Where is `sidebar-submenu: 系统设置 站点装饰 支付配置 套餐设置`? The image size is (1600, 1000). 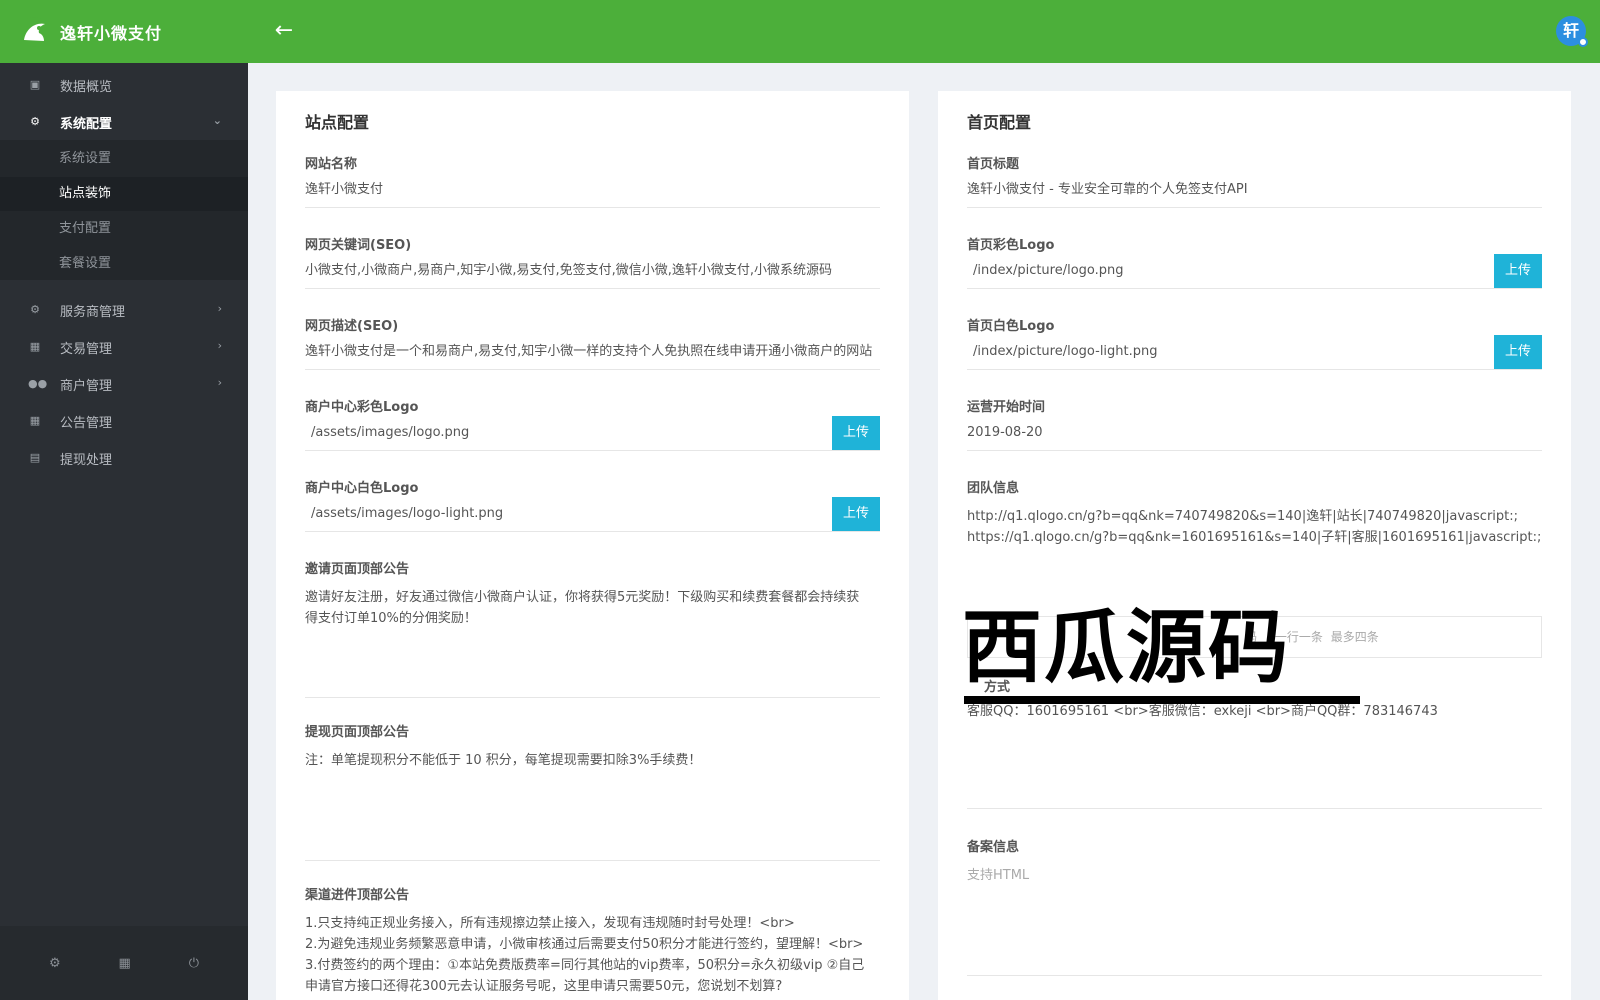 sidebar-submenu: 系统设置 站点装饰 支付配置 套餐设置 is located at coordinates (124, 210).